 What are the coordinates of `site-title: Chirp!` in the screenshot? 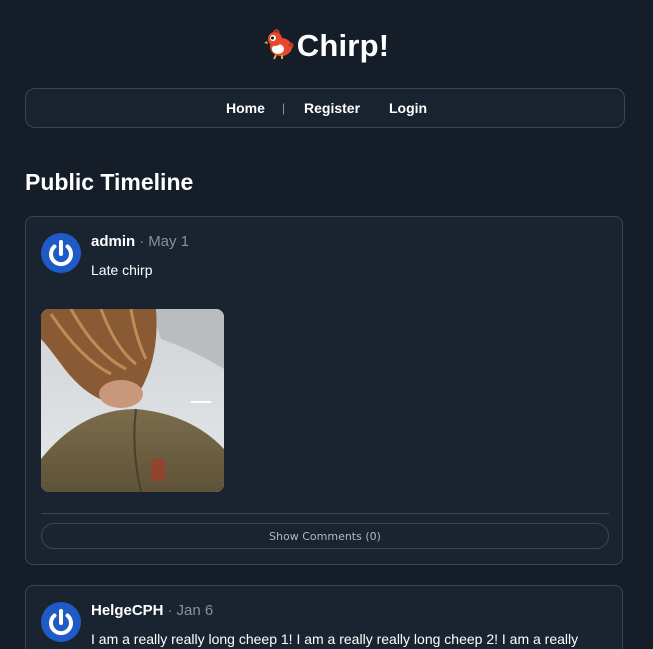 It's located at (343, 45).